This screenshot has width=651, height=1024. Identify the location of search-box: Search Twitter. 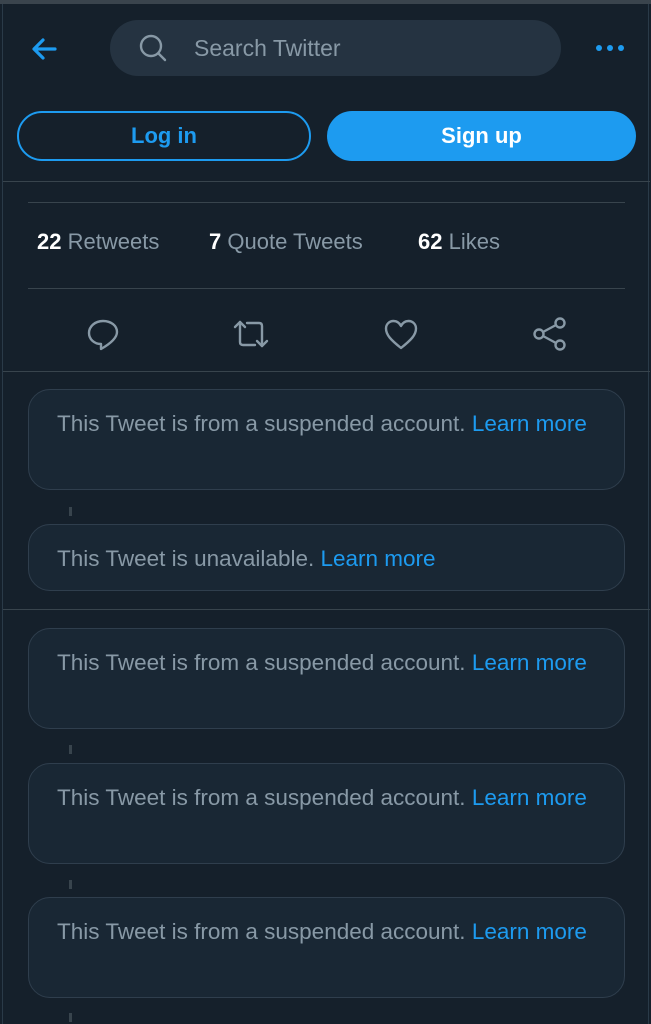
(335, 48).